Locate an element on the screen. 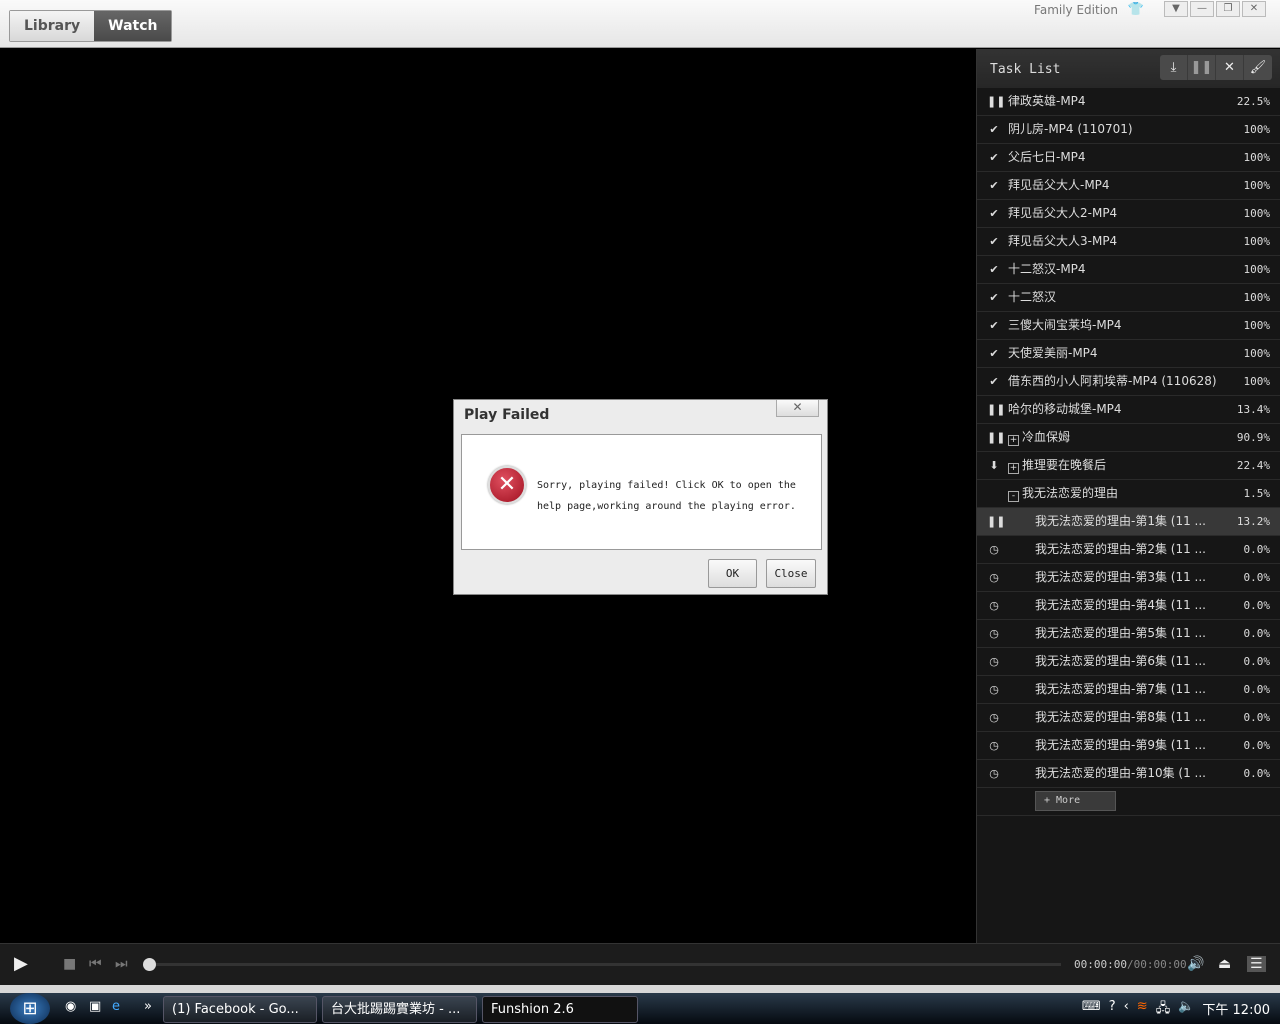 Image resolution: width=1280 pixels, height=1024 pixels. task-row: ✔ 借东西的小人阿莉埃蒂-MP4 (110628) 100% is located at coordinates (1128, 382).